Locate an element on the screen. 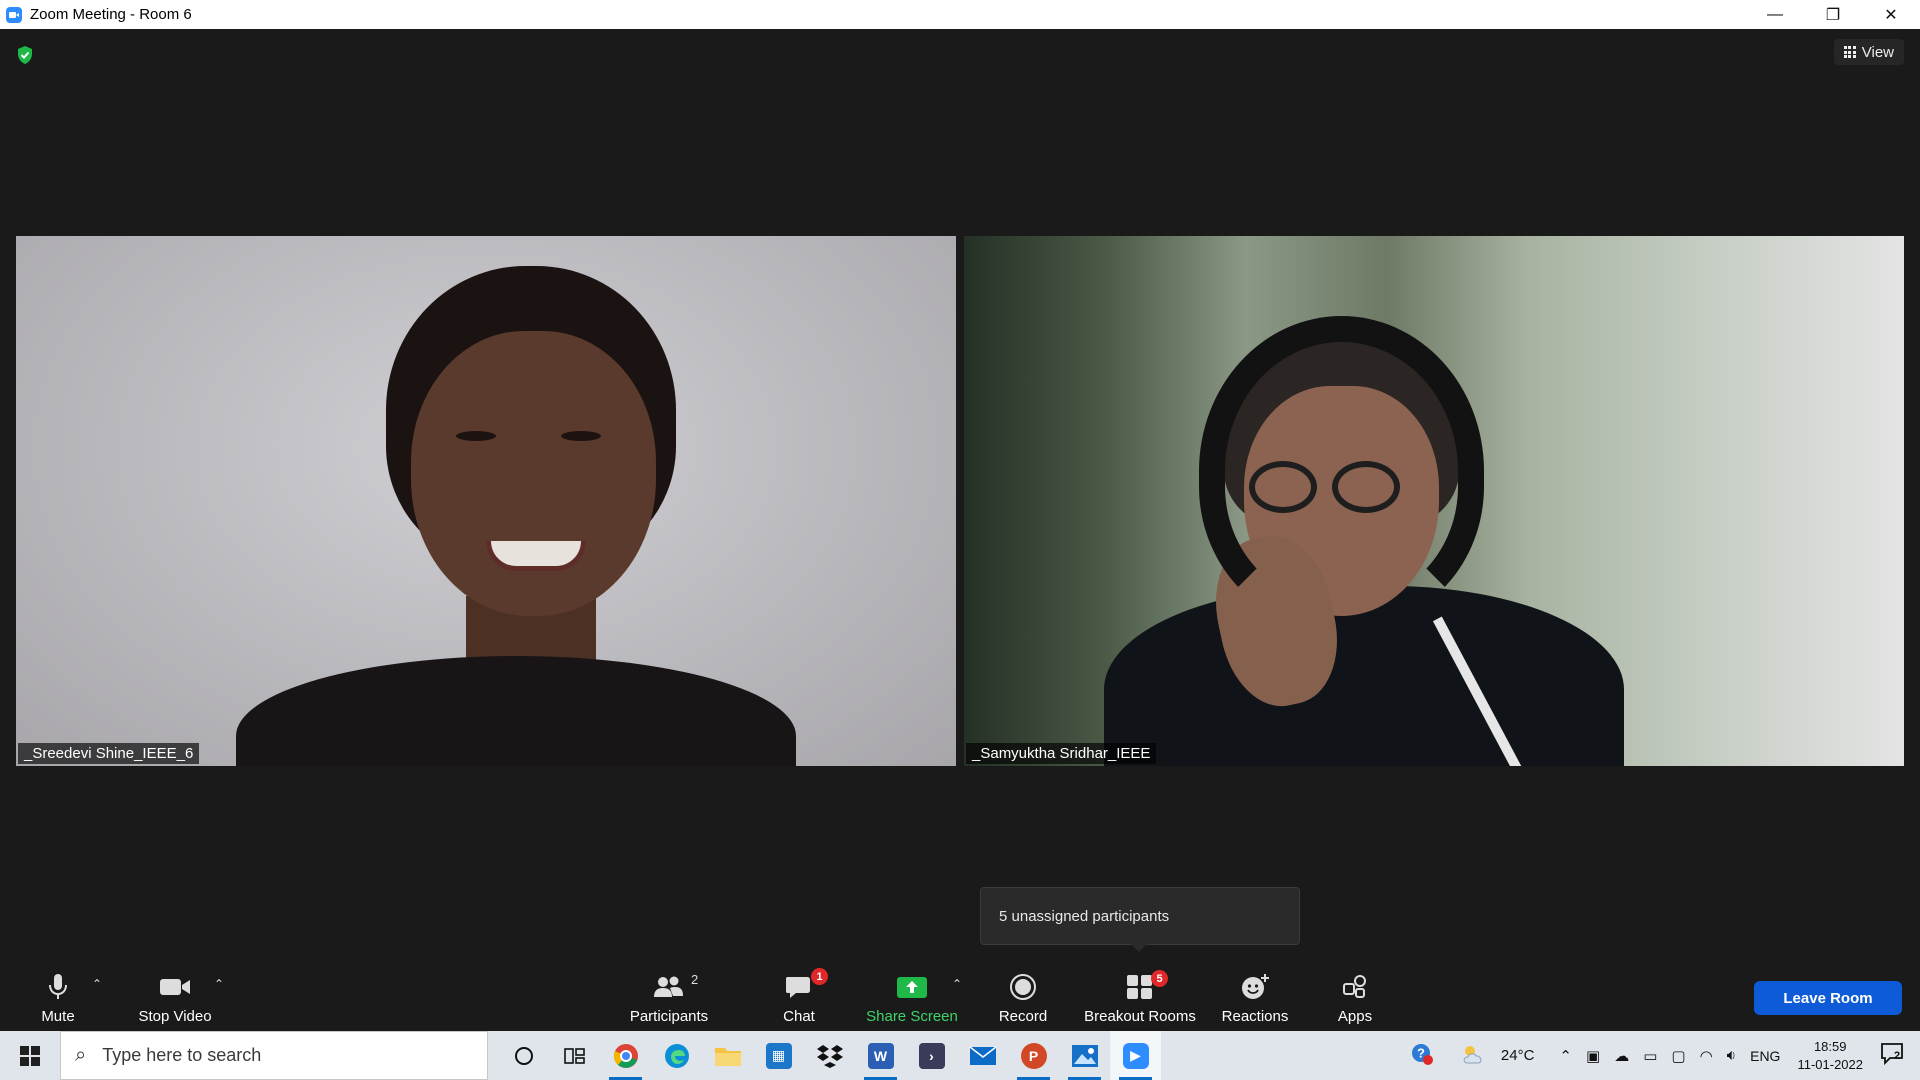  photos-icon is located at coordinates (1084, 1055).